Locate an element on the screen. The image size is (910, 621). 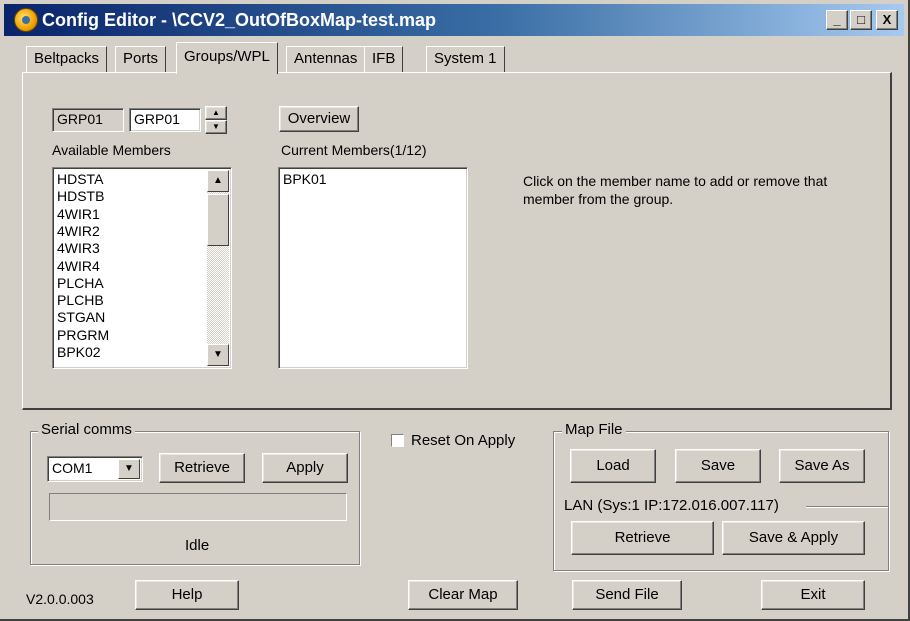
save-and-apply-button: Save & Apply is located at coordinates (793, 538).